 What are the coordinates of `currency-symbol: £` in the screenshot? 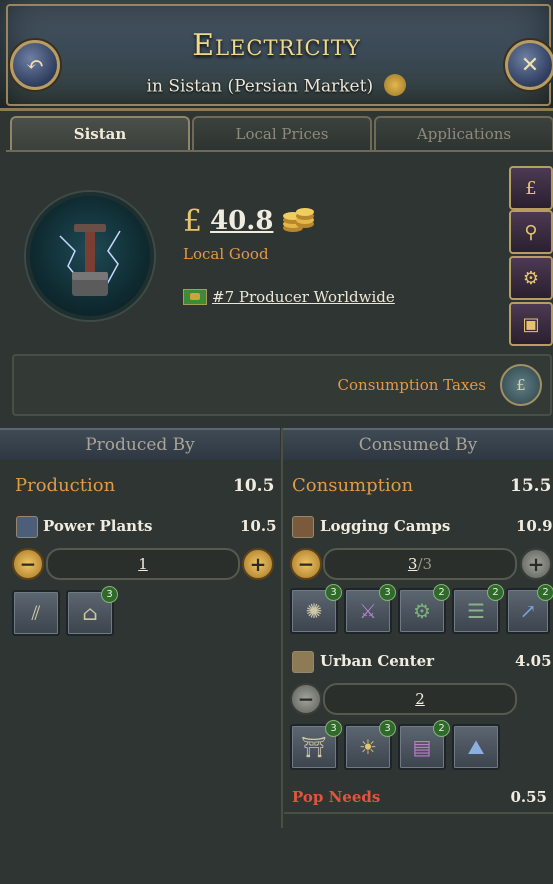 It's located at (193, 221).